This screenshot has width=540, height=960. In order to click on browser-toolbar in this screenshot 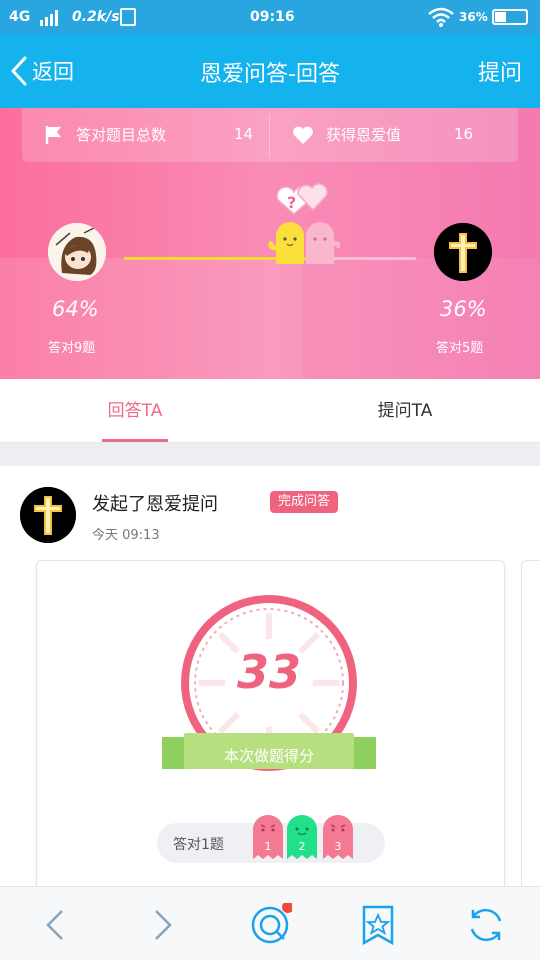, I will do `click(270, 923)`.